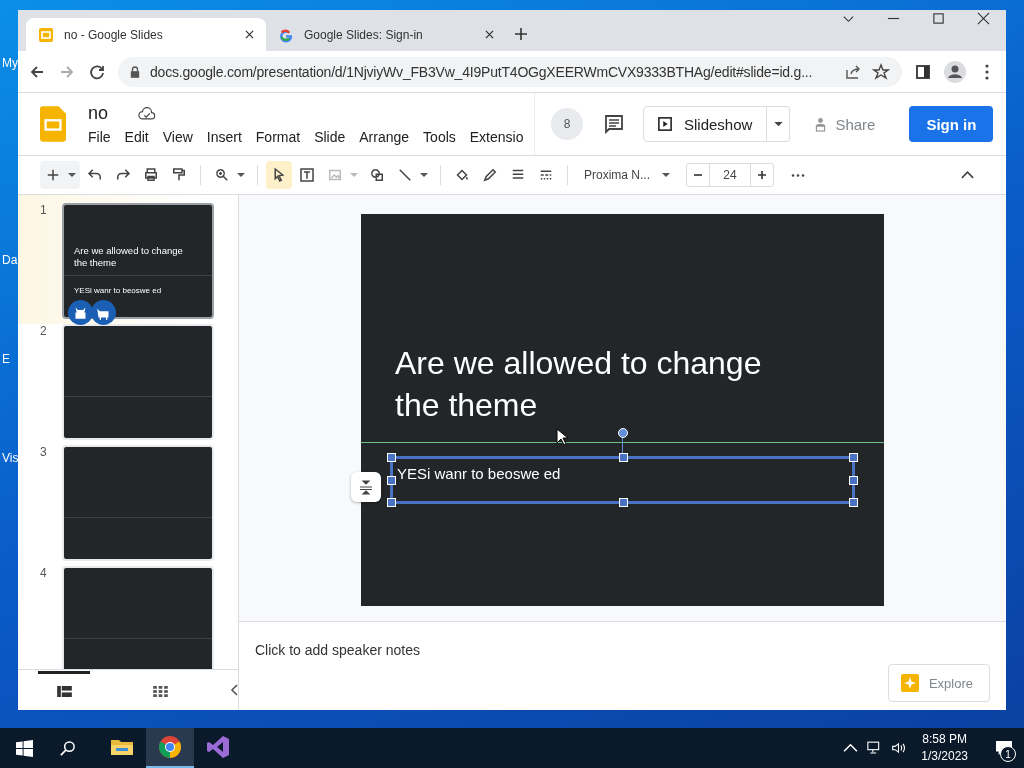  I want to click on cloud-saved-icon, so click(147, 113).